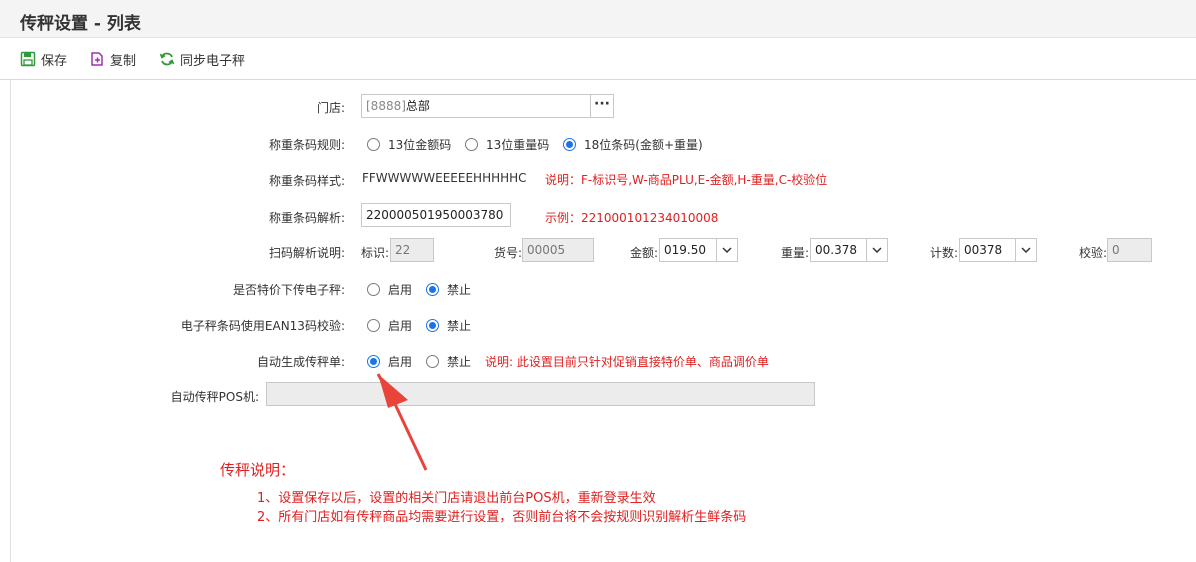  What do you see at coordinates (598, 59) in the screenshot?
I see `toolbar: 保存 复制 同步电子秤` at bounding box center [598, 59].